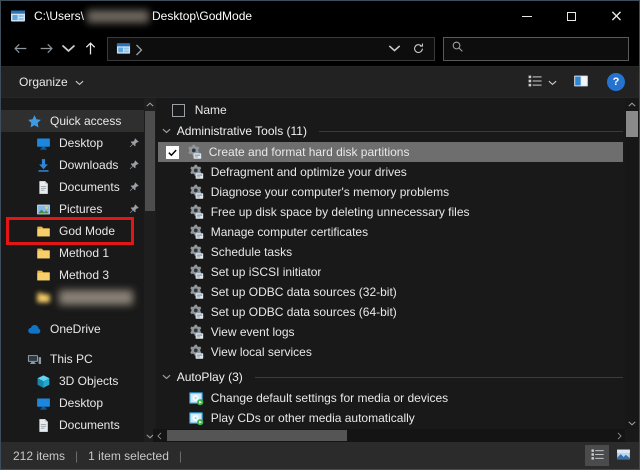  Describe the element at coordinates (59, 16) in the screenshot. I see `path-prefix: C:\Users\` at that location.